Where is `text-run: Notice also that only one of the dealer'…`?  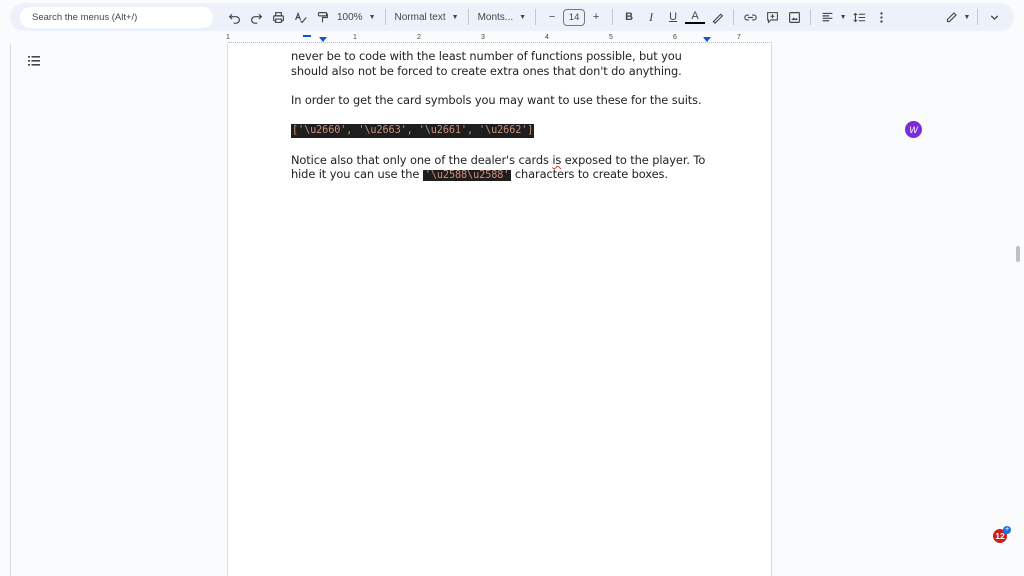
text-run: Notice also that only one of the dealer'… is located at coordinates (422, 159).